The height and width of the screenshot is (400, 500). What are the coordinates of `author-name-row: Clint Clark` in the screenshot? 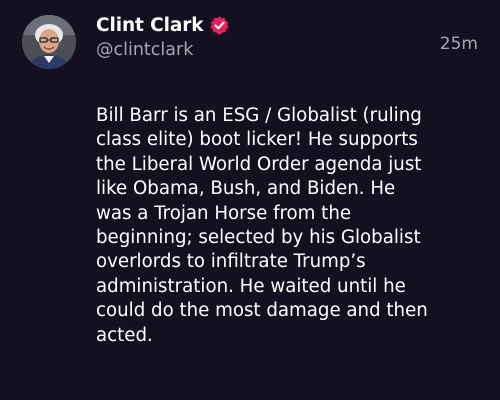 It's located at (163, 25).